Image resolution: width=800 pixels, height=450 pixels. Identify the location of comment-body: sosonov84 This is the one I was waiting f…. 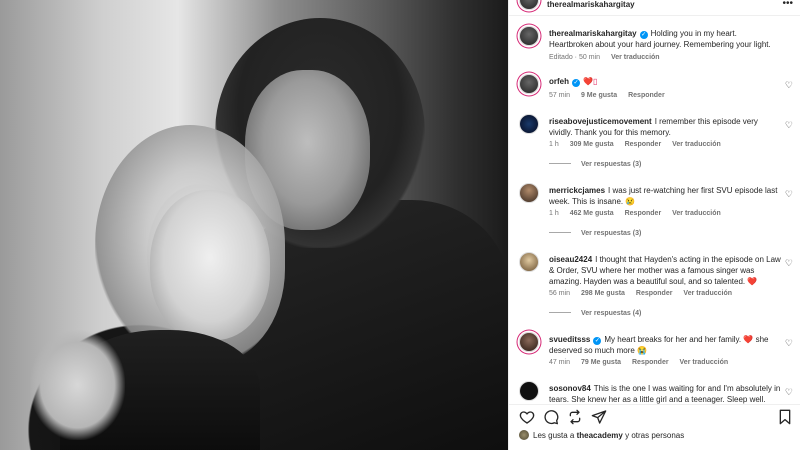
(665, 393).